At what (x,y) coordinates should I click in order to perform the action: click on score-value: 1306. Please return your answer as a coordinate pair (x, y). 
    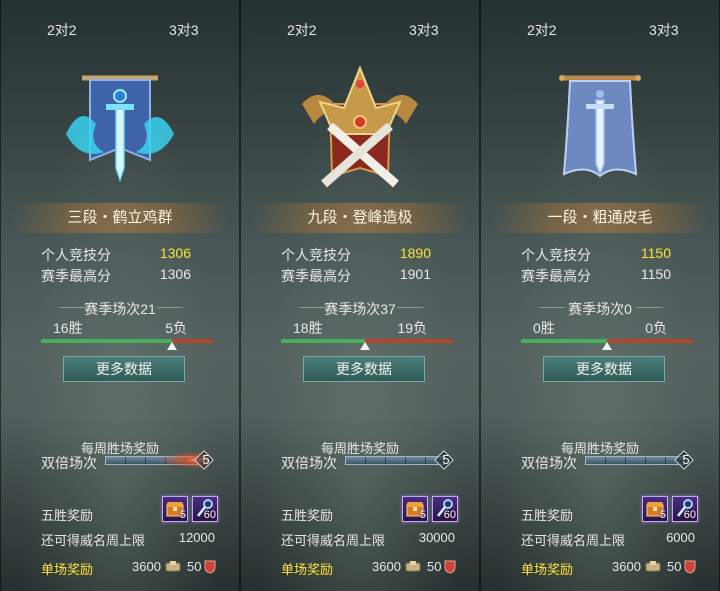
    Looking at the image, I should click on (175, 253).